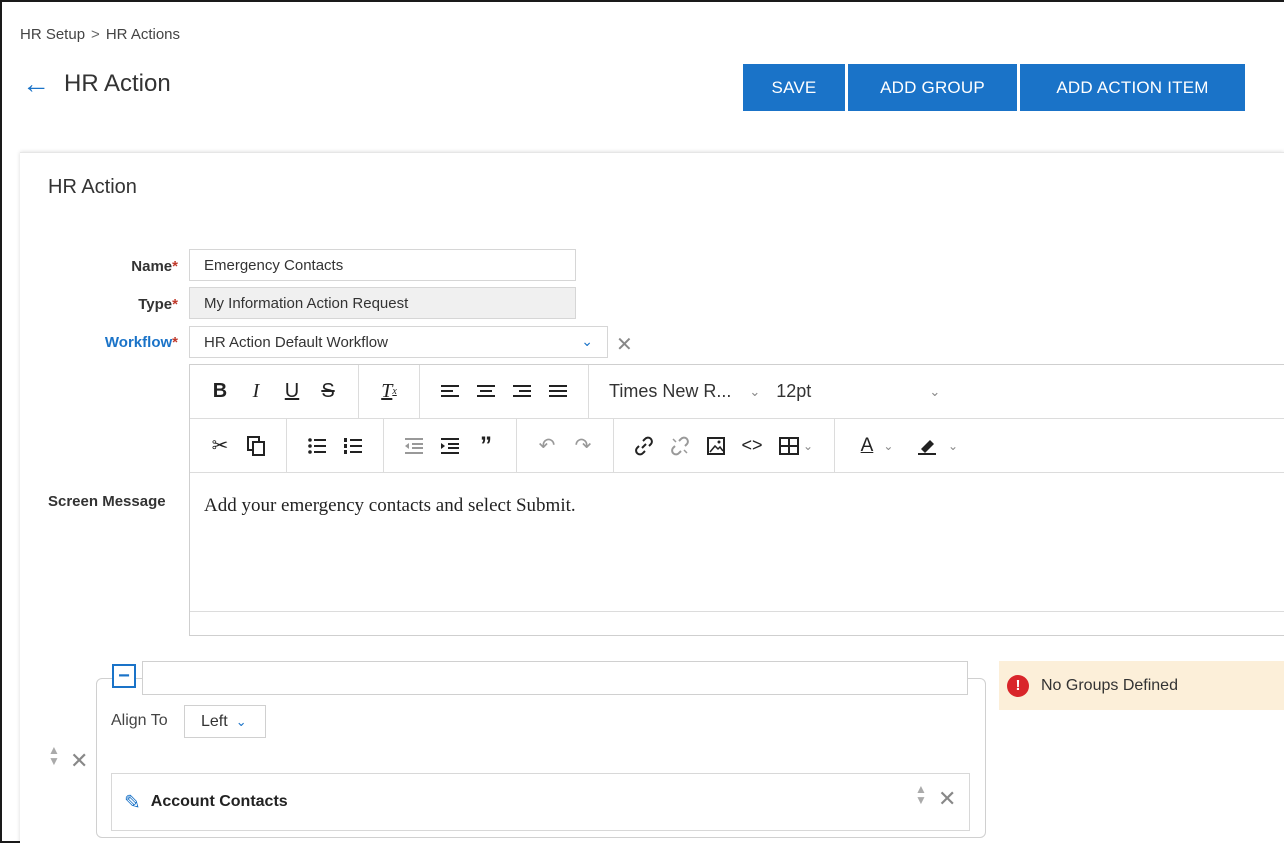  What do you see at coordinates (117, 83) in the screenshot?
I see `page-title: HR Action` at bounding box center [117, 83].